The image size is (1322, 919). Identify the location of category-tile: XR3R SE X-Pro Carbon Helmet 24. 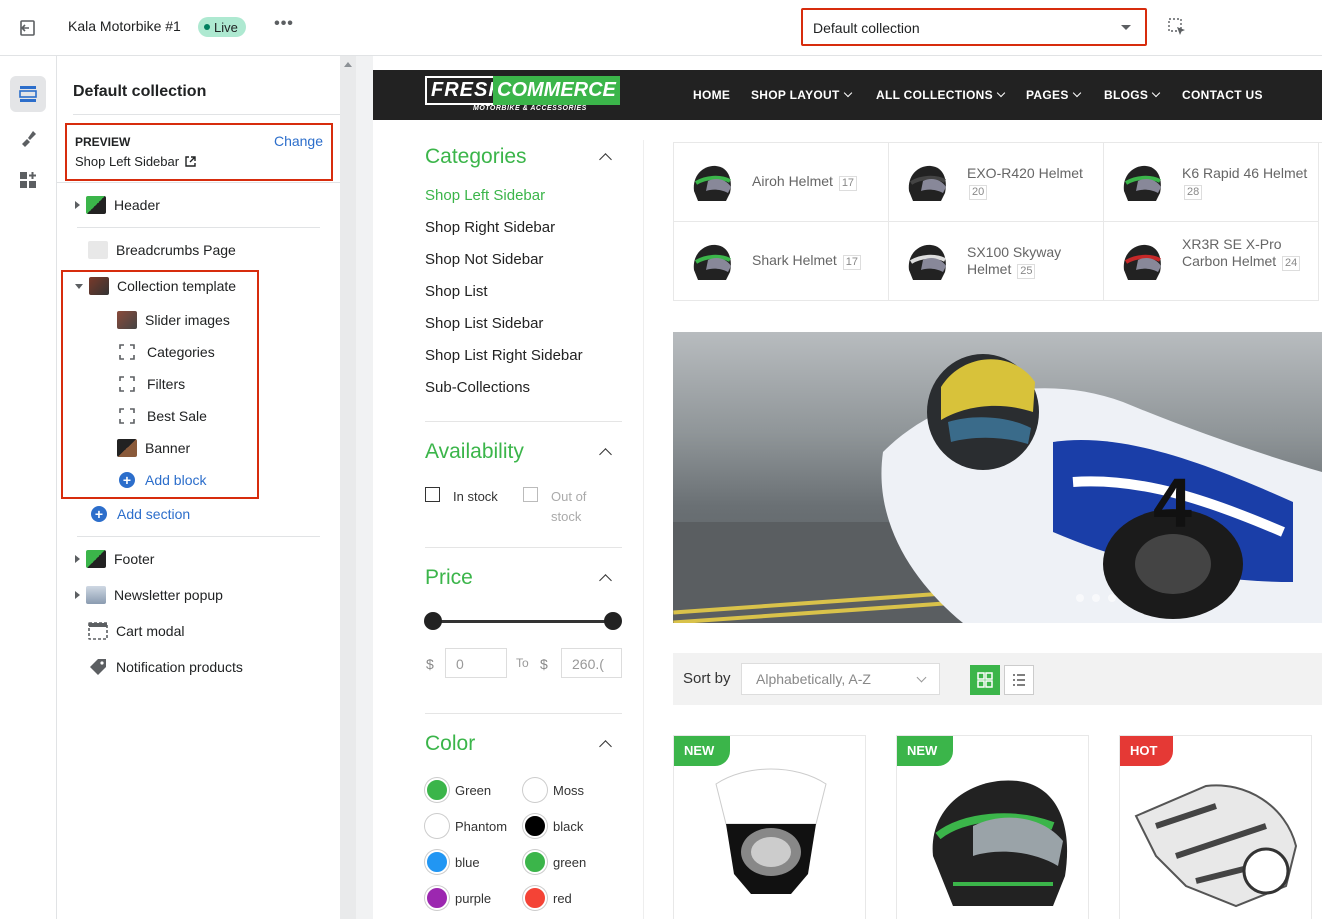
(1211, 261).